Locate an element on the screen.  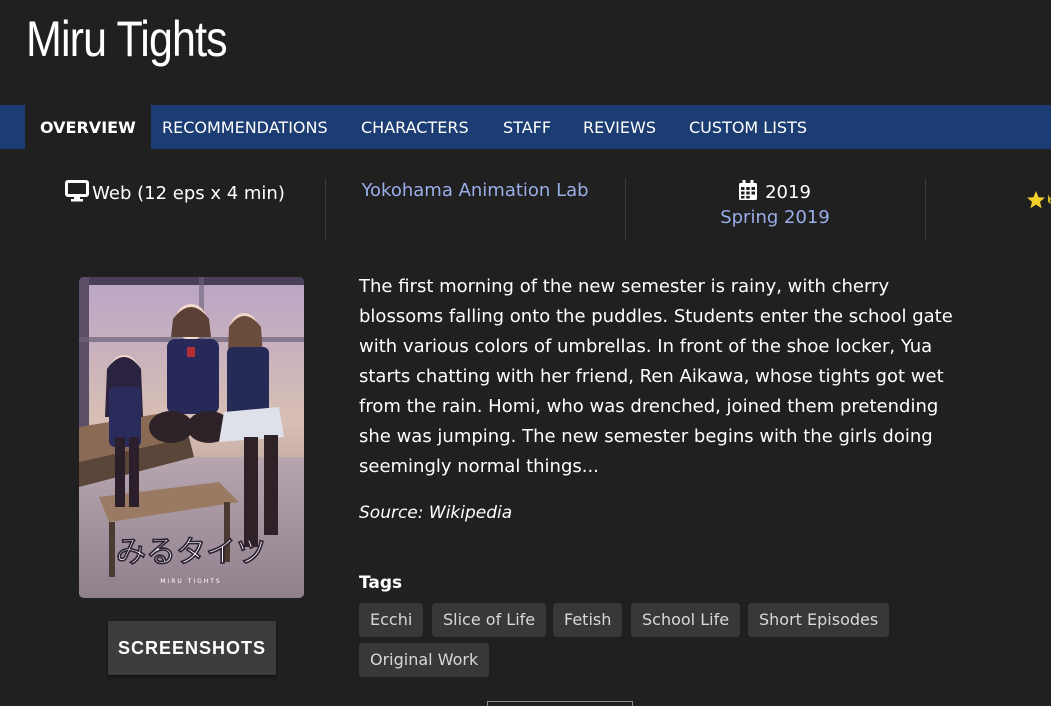
cut-off-element is located at coordinates (560, 703).